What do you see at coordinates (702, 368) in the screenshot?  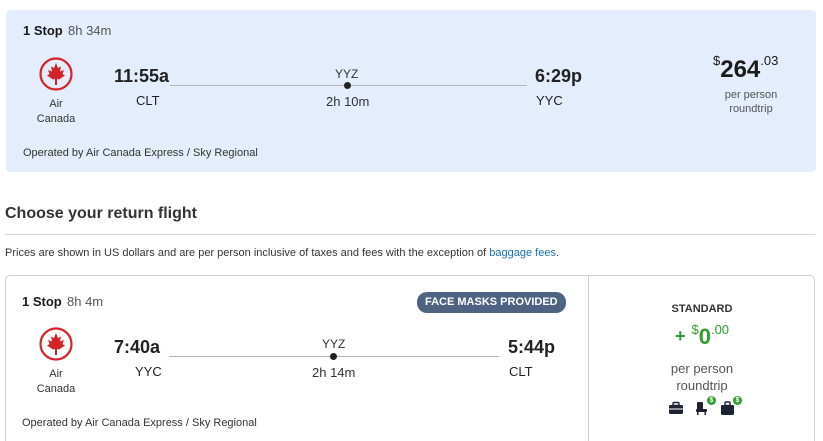 I see `fare-caption-line1: per person` at bounding box center [702, 368].